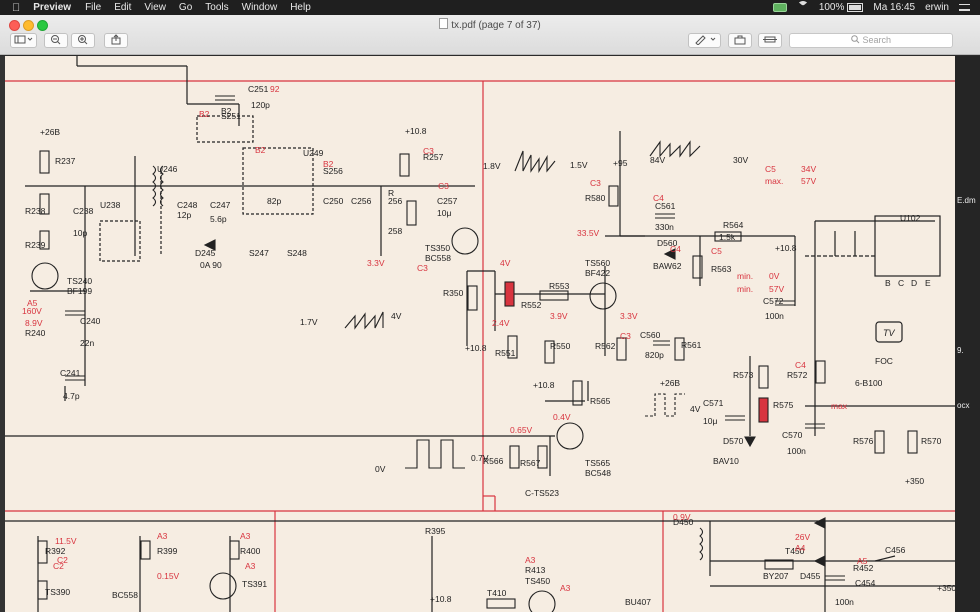  What do you see at coordinates (444, 23) in the screenshot?
I see `pdf-document-icon` at bounding box center [444, 23].